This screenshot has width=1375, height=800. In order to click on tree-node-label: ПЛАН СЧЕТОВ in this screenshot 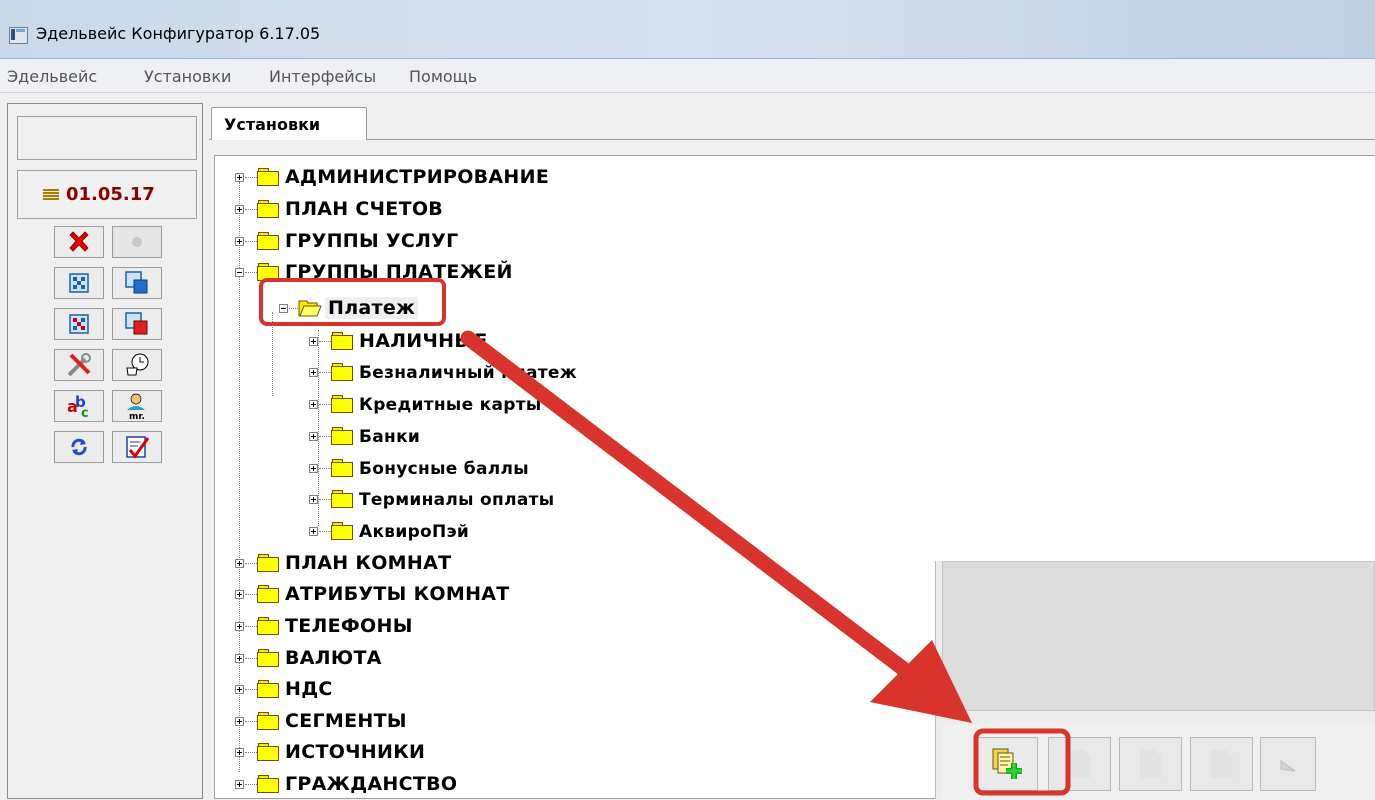, I will do `click(364, 209)`.